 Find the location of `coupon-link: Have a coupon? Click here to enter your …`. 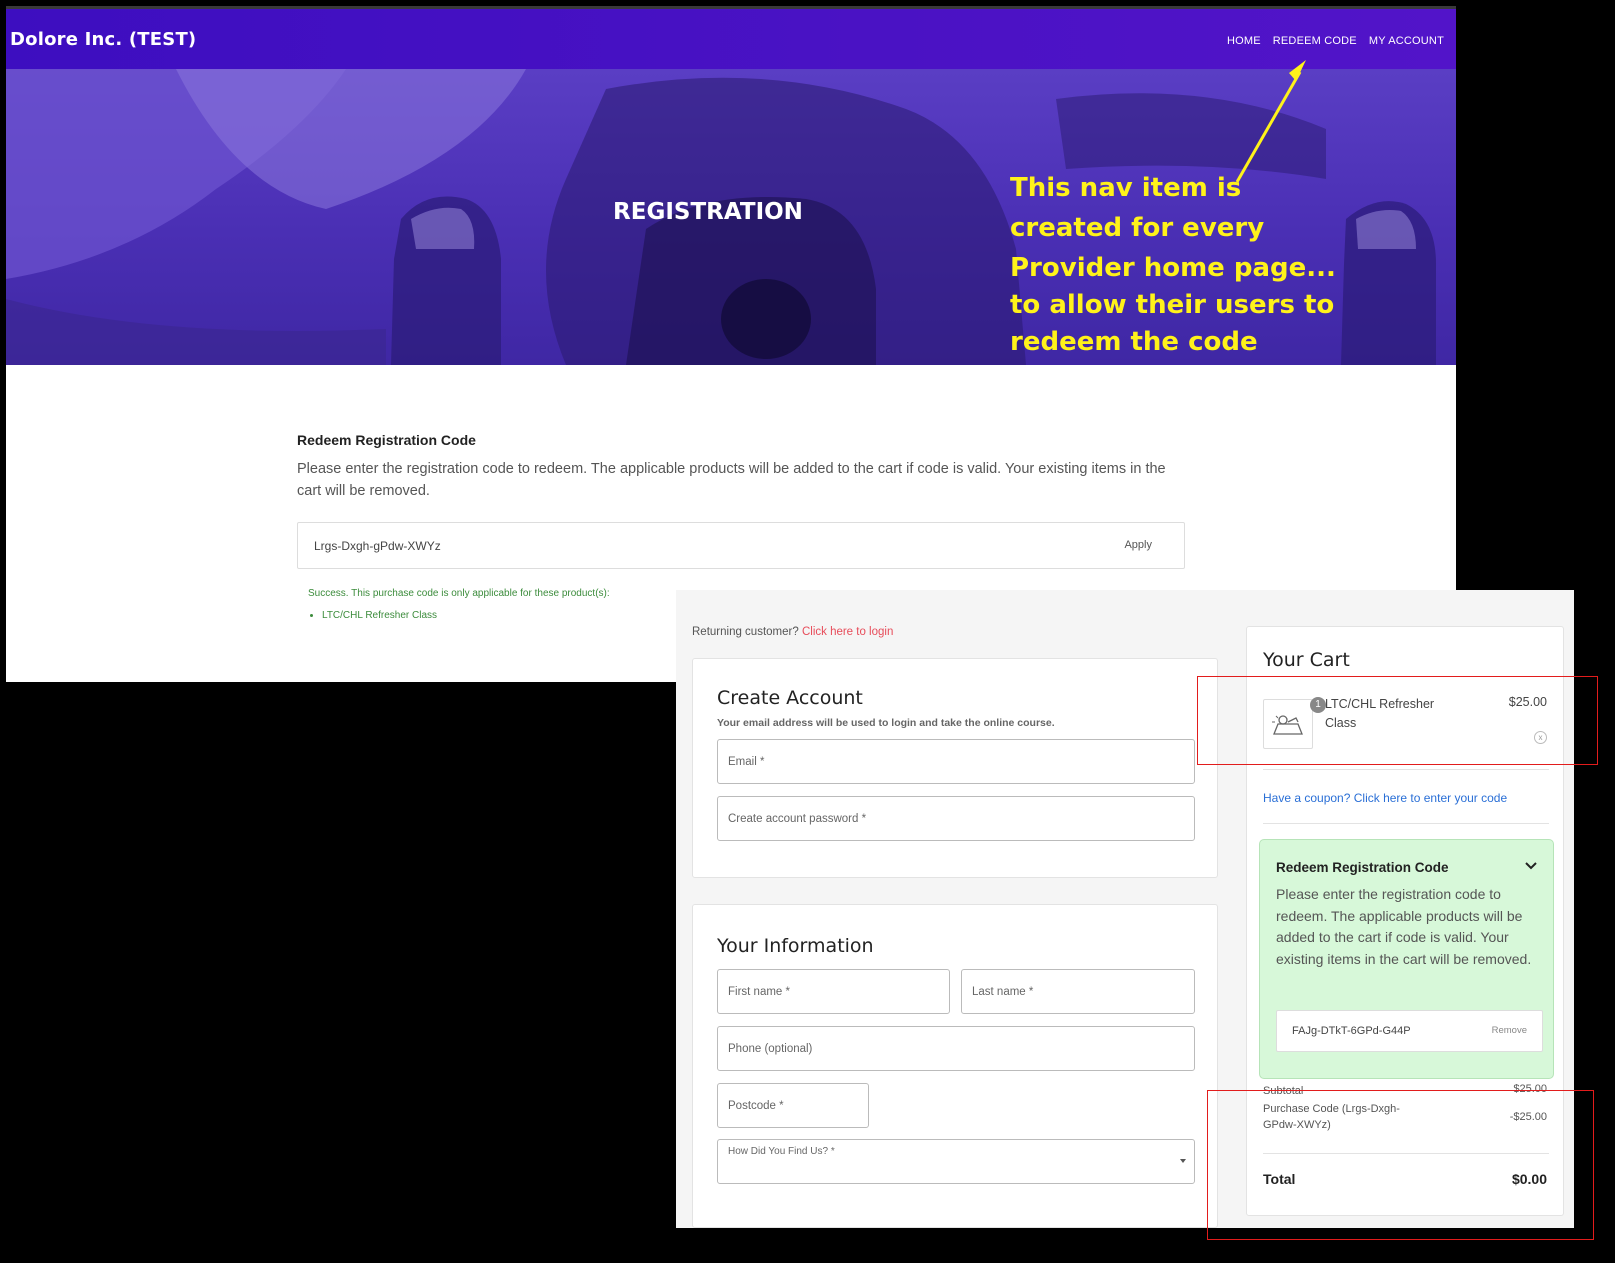

coupon-link: Have a coupon? Click here to enter your … is located at coordinates (1385, 798).